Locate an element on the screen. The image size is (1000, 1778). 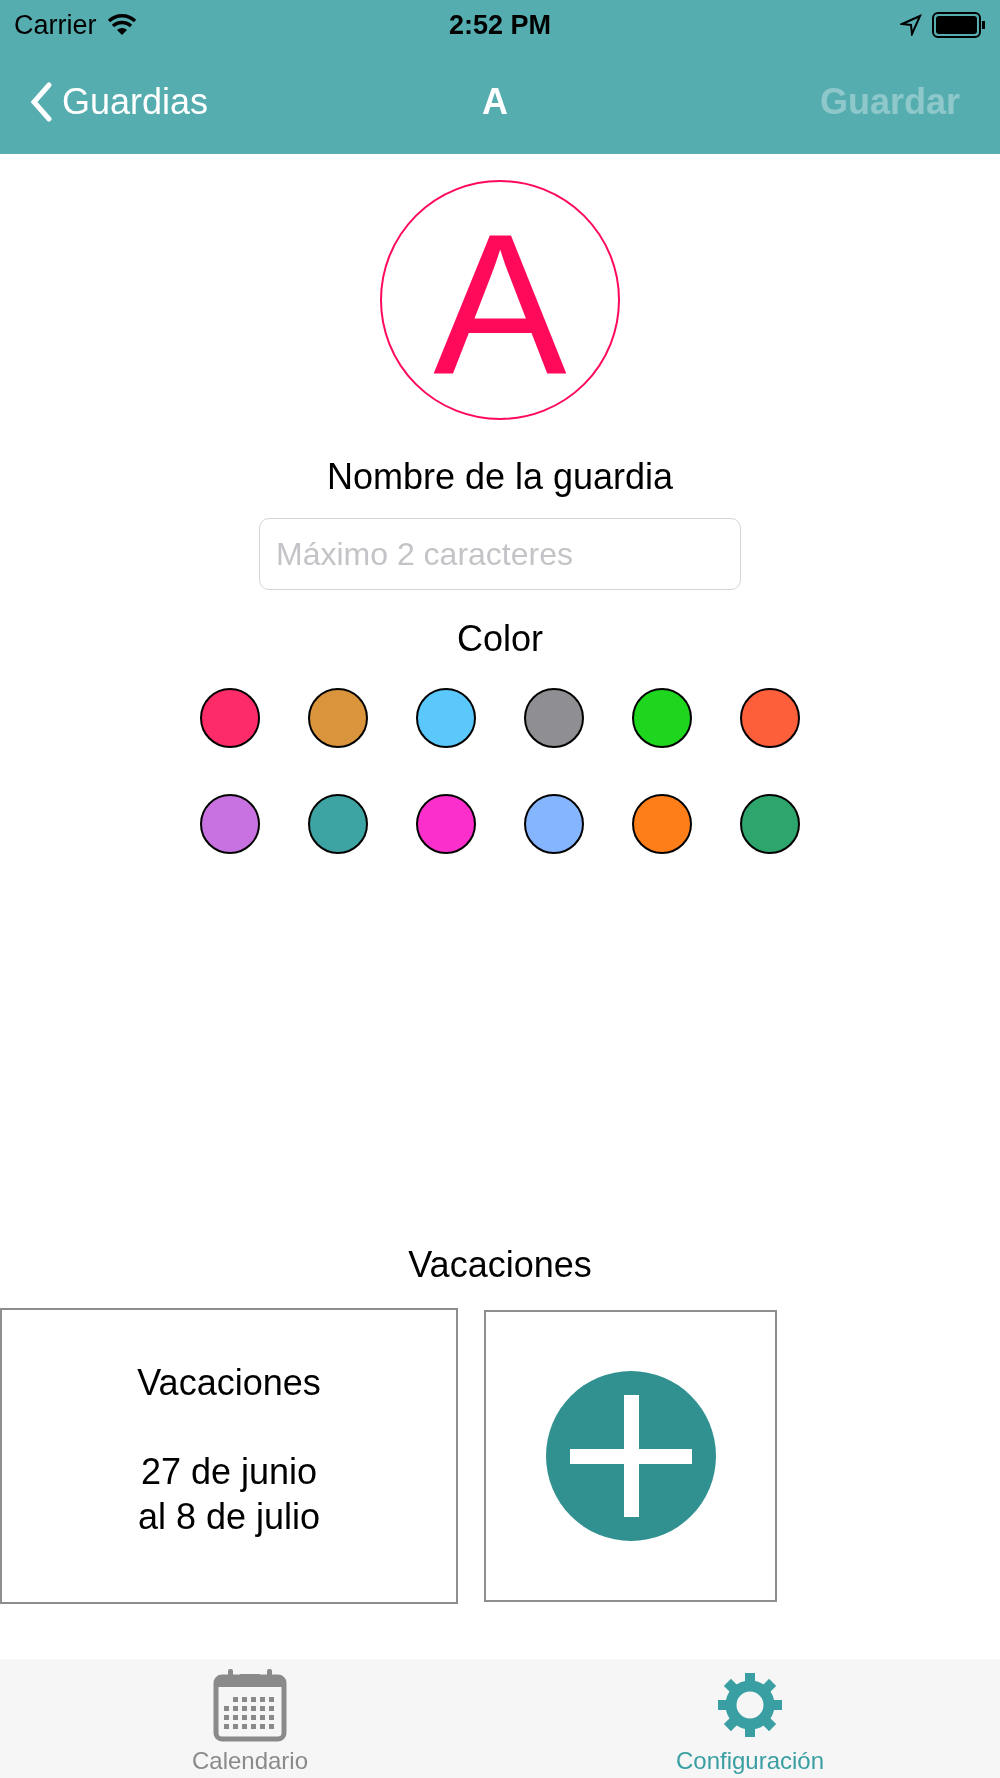
carrier-name: Carrier is located at coordinates (55, 25).